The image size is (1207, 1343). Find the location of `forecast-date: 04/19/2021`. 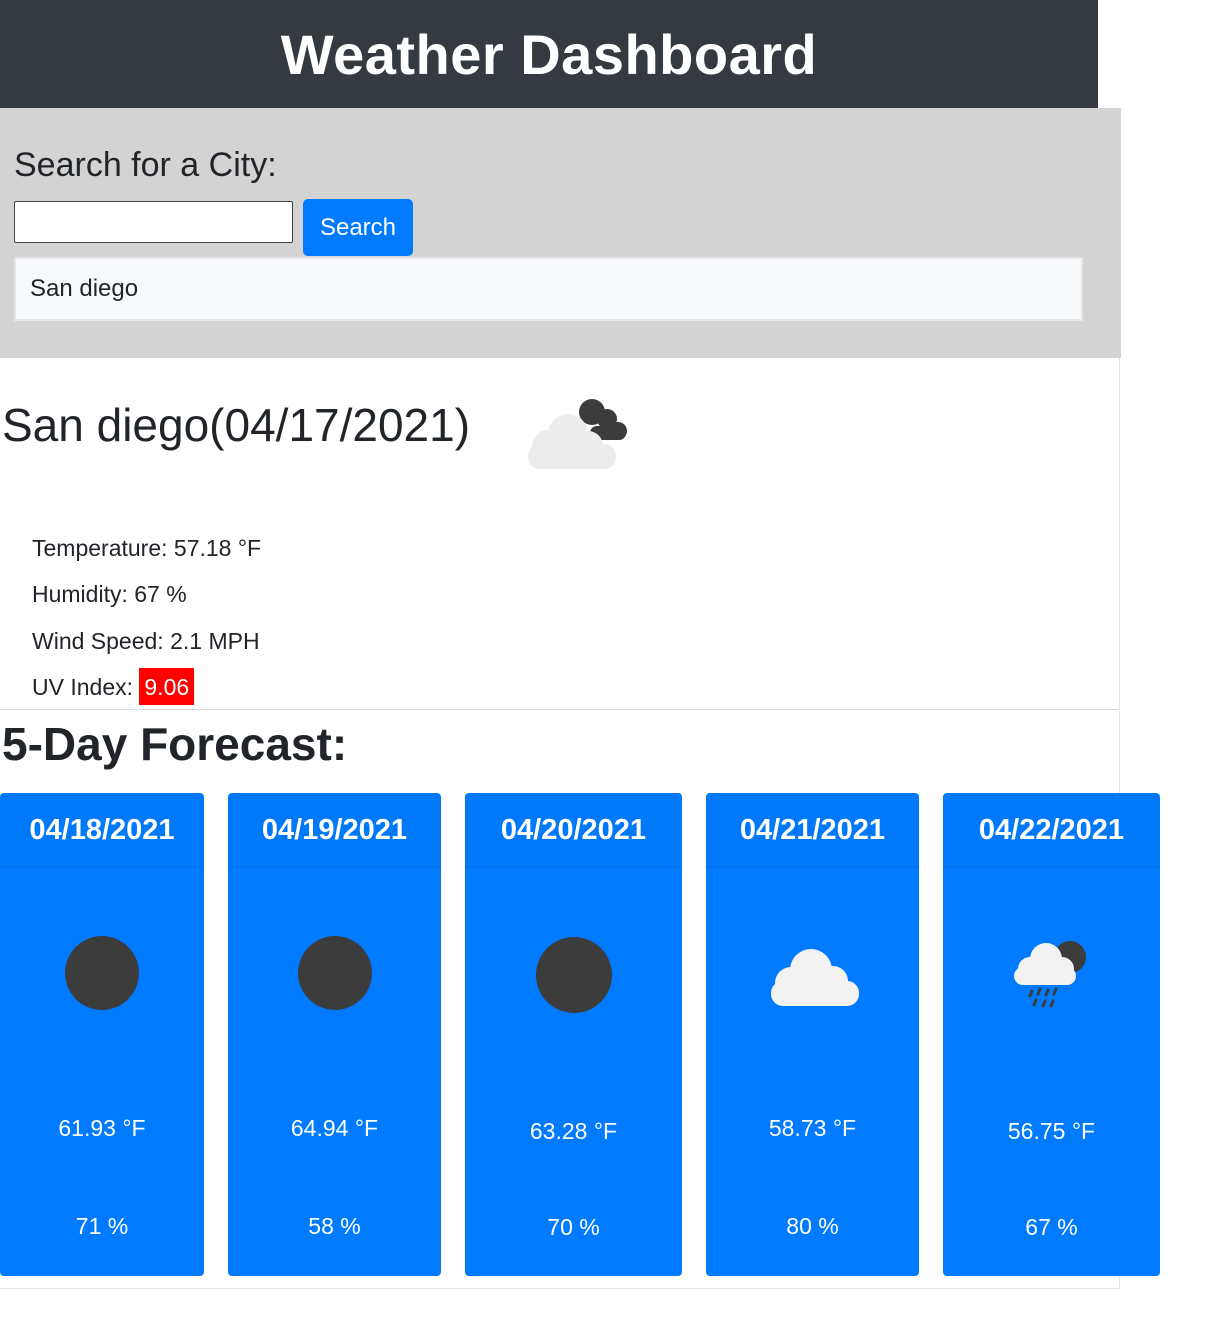

forecast-date: 04/19/2021 is located at coordinates (334, 830).